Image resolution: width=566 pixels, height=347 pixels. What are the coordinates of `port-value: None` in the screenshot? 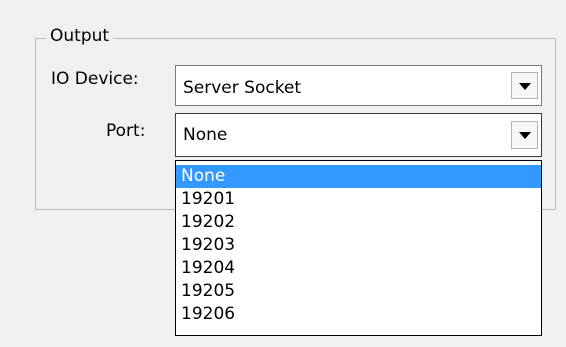 It's located at (205, 135).